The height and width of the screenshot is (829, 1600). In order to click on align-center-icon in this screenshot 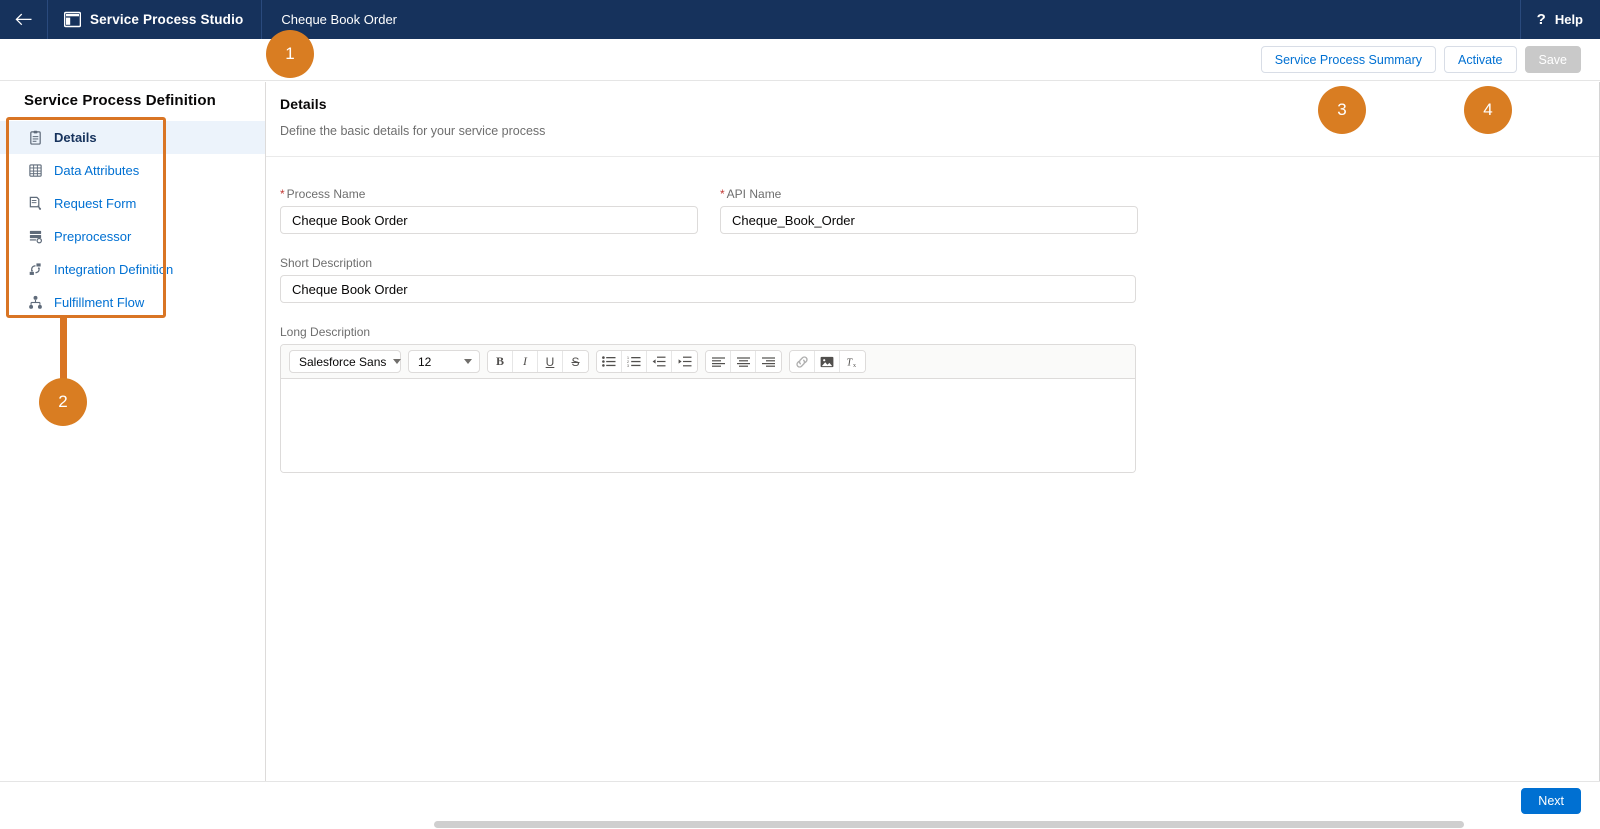, I will do `click(743, 361)`.